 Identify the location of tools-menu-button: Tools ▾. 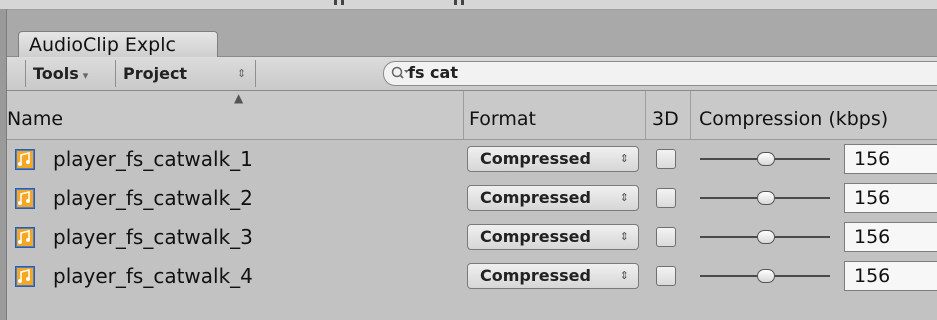
(60, 74).